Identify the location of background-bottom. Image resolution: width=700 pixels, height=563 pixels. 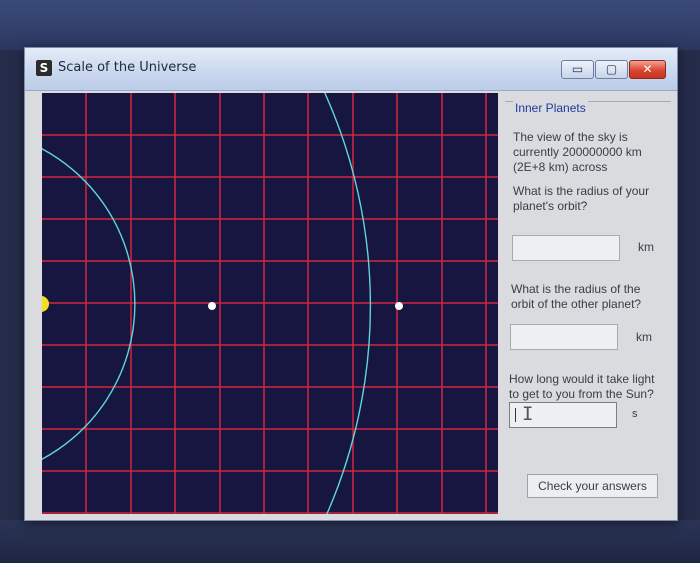
(350, 541).